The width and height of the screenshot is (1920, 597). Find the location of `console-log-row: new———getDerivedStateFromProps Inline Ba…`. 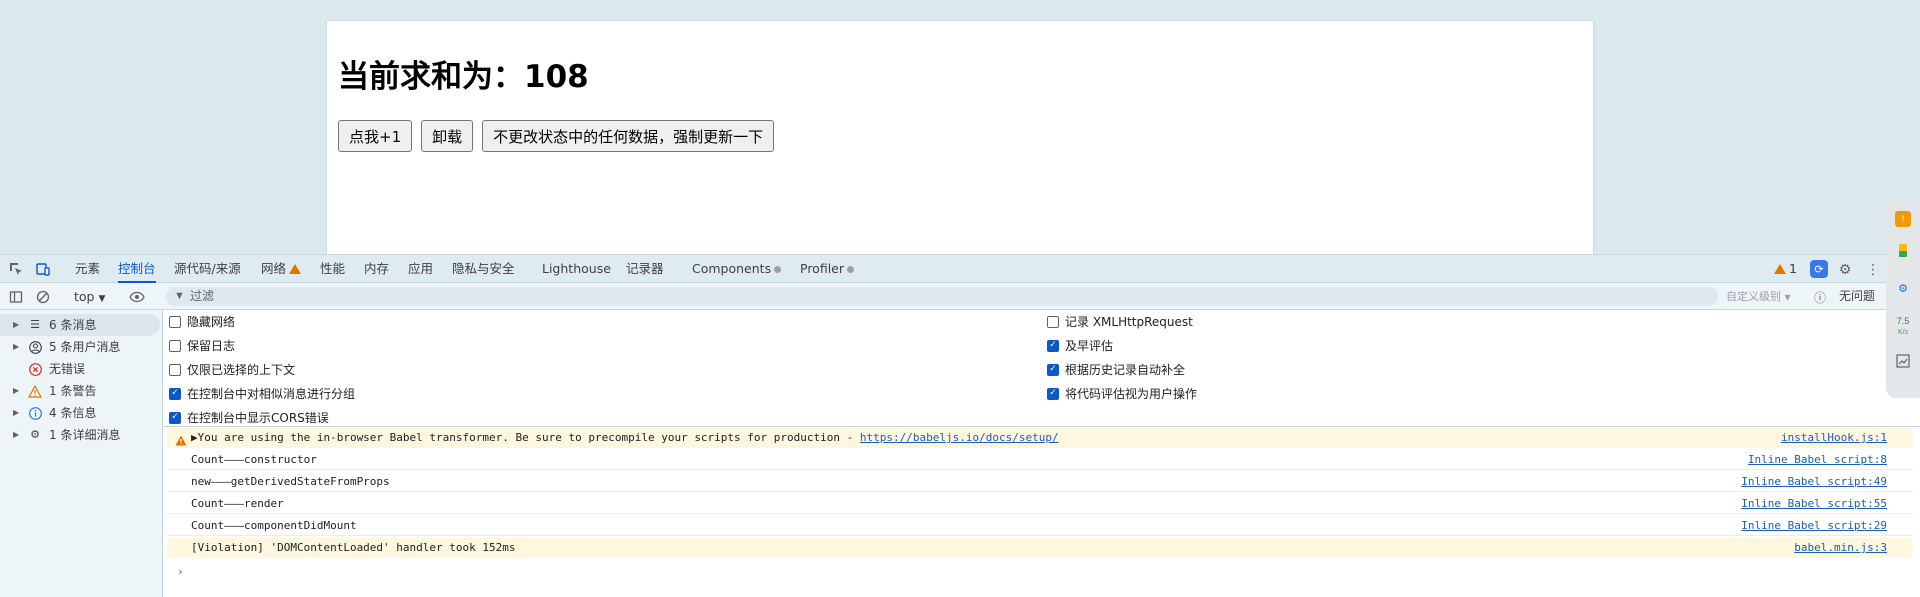

console-log-row: new———getDerivedStateFromProps Inline Ba… is located at coordinates (1040, 482).